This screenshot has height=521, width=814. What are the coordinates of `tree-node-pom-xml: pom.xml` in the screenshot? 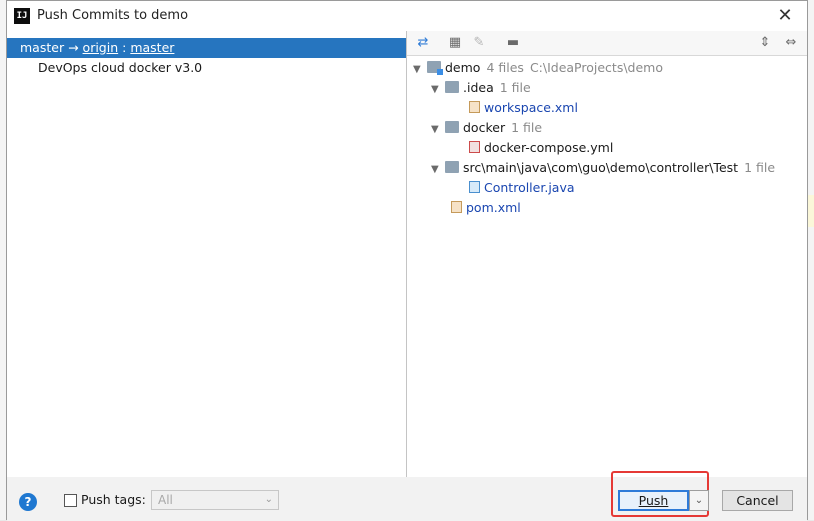 It's located at (486, 208).